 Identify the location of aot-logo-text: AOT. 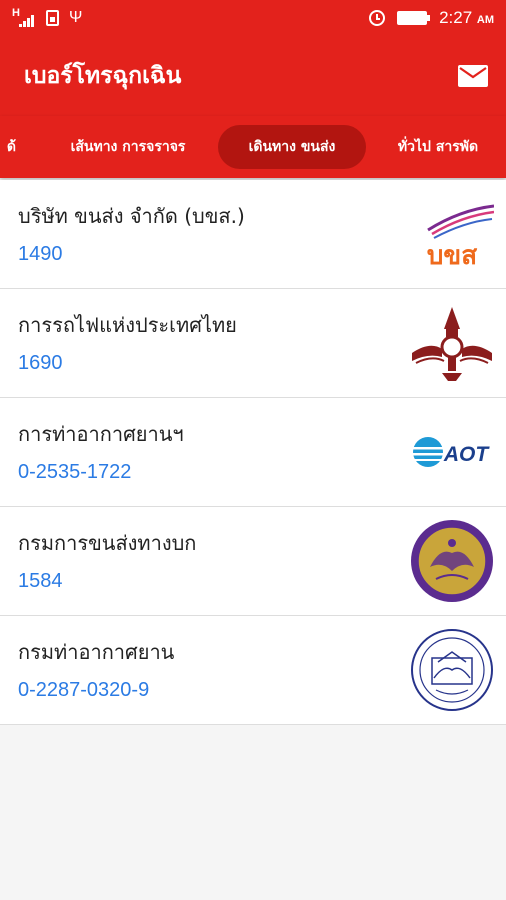
(467, 454).